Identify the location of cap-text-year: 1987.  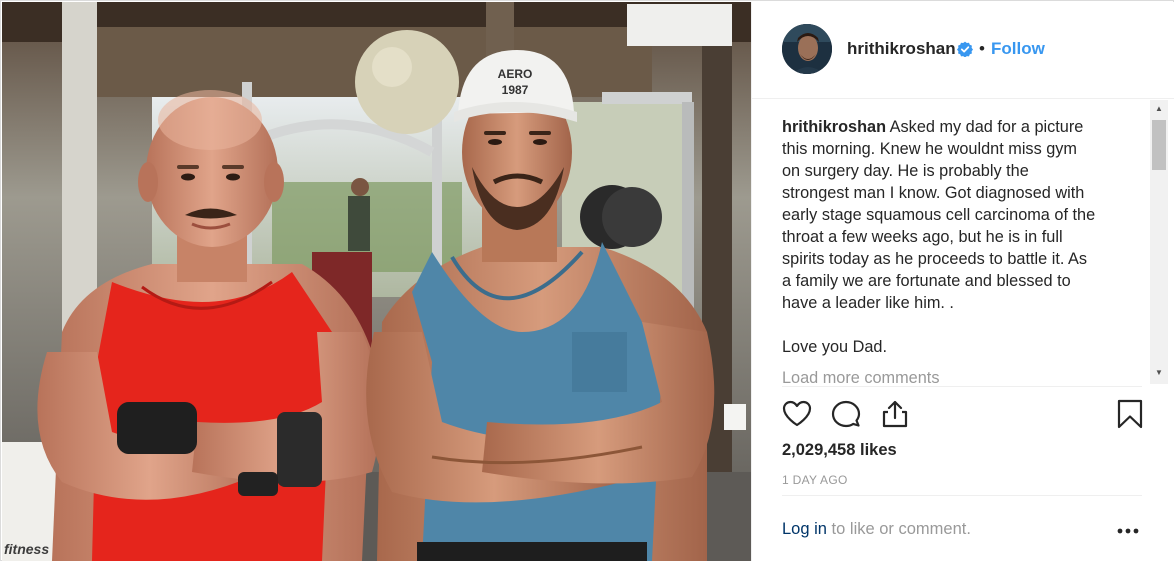
(515, 90).